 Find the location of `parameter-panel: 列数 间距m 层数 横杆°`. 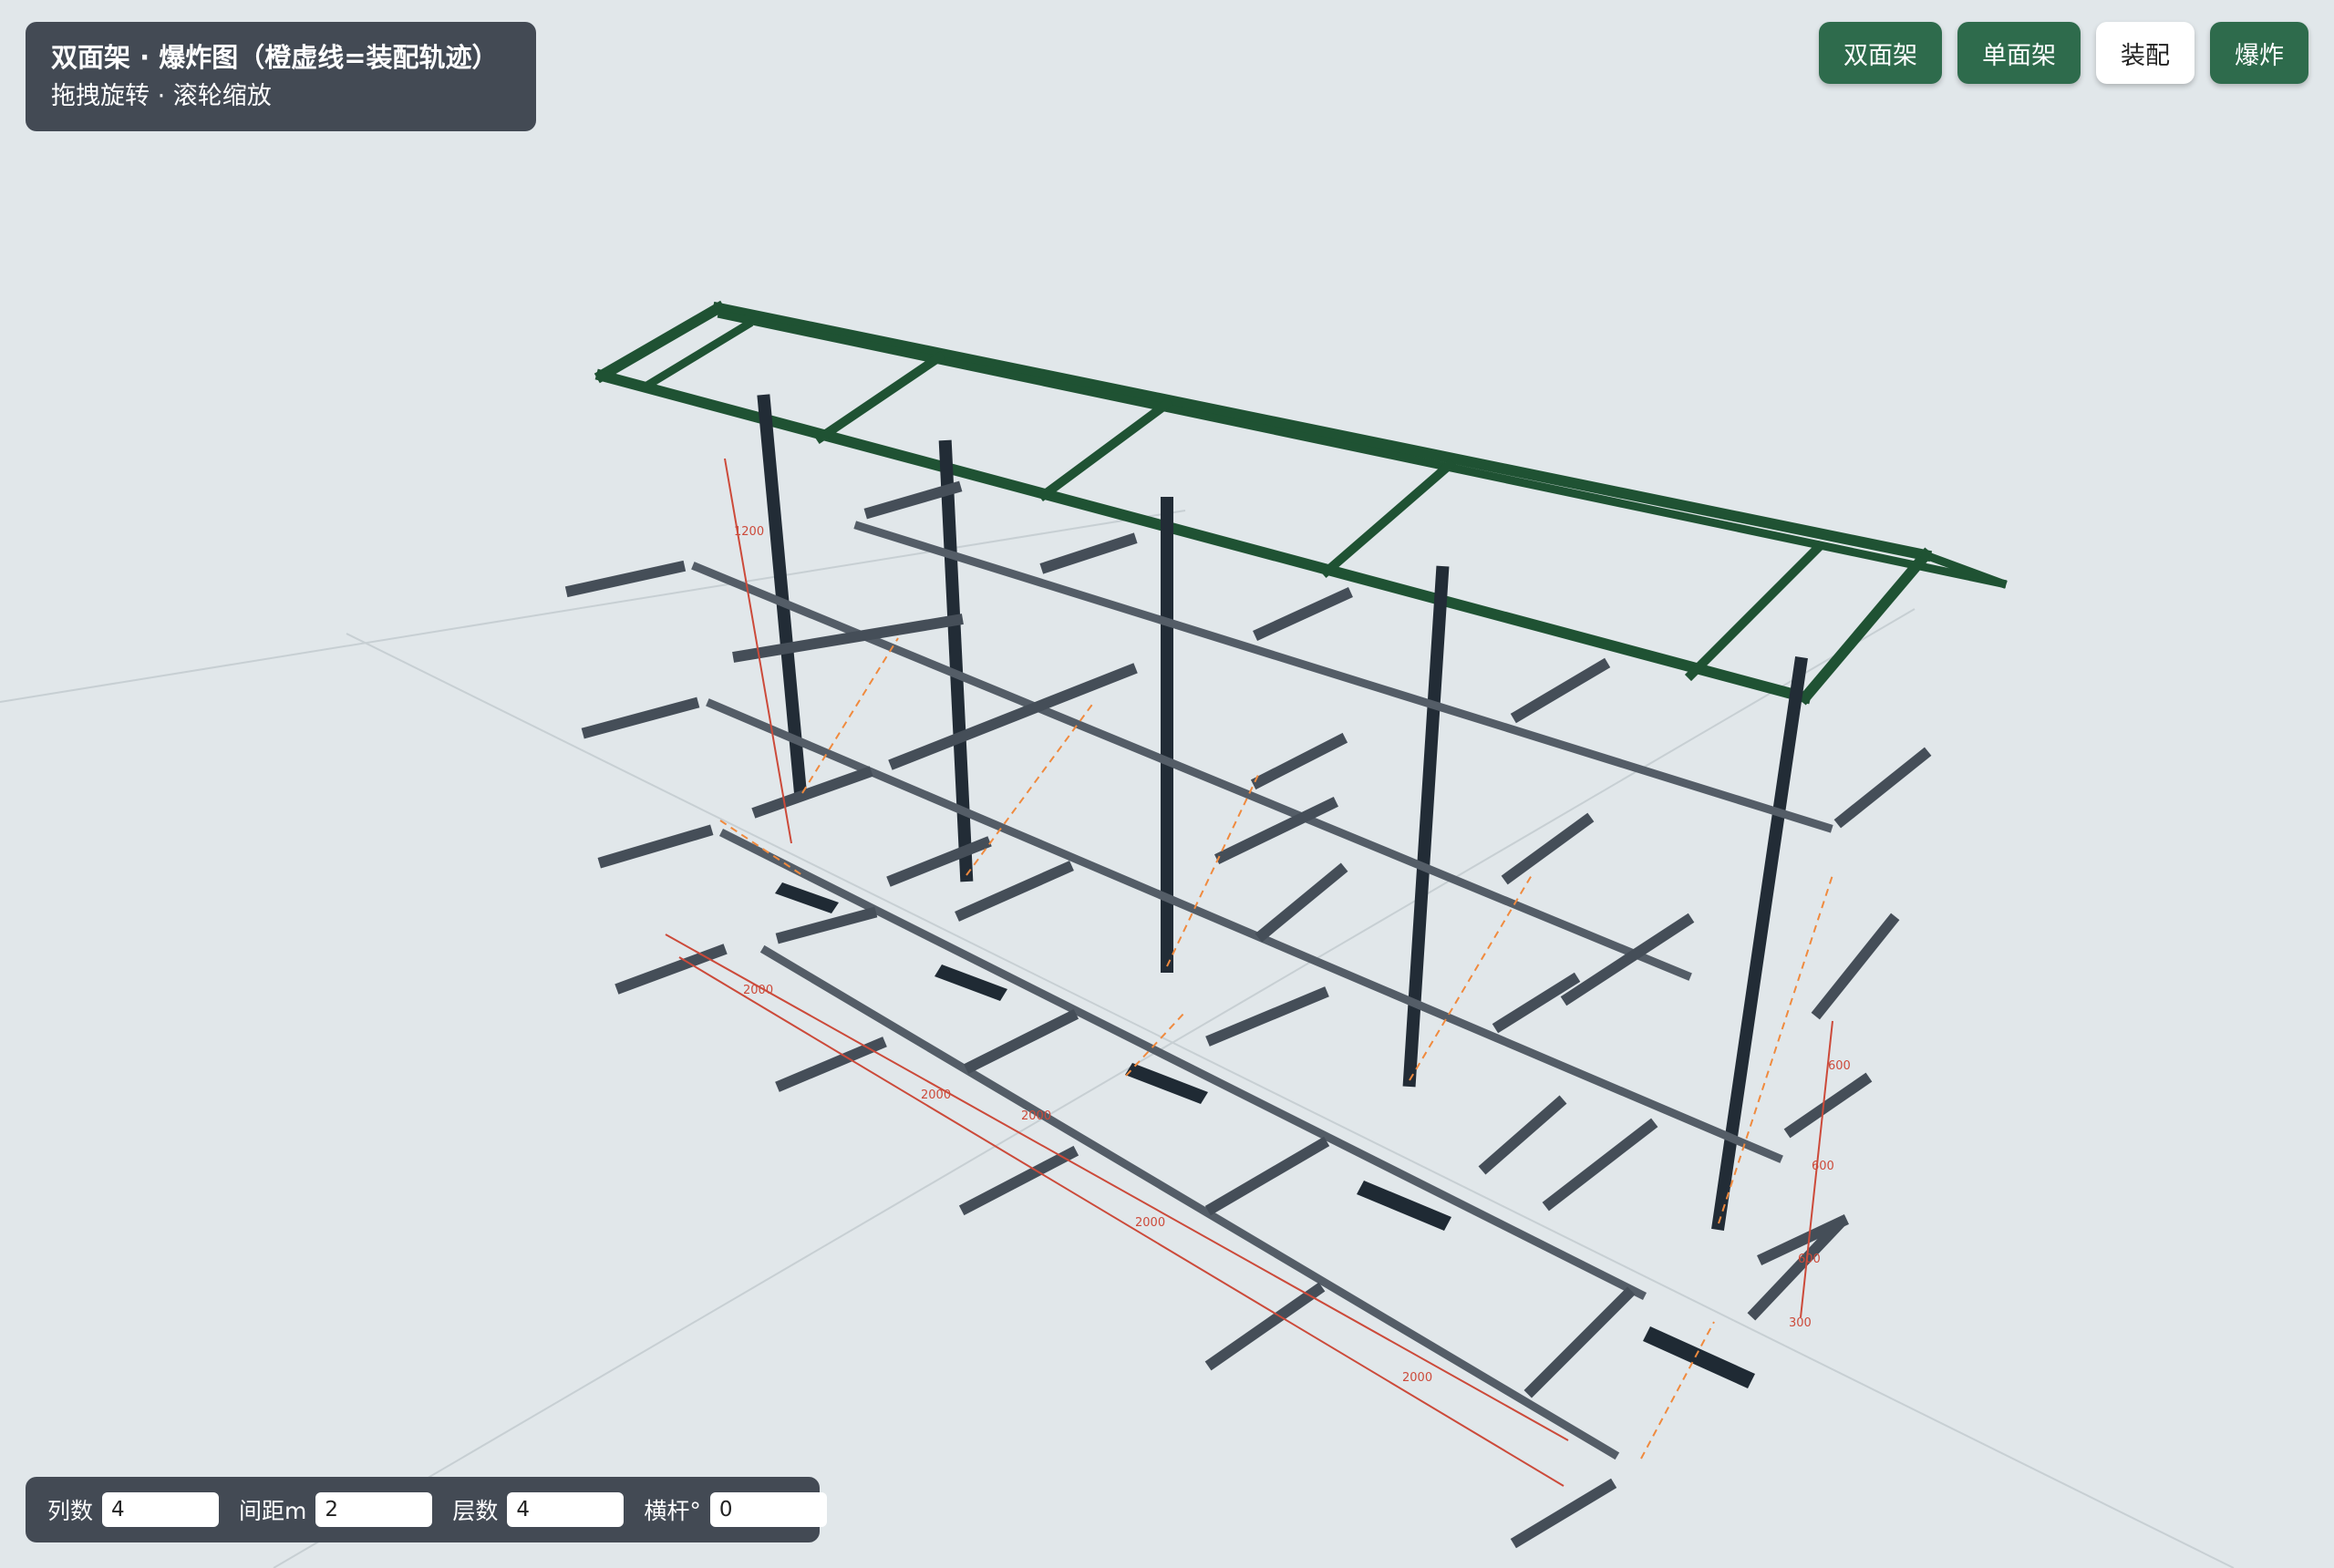

parameter-panel: 列数 间距m 层数 横杆° is located at coordinates (426, 1509).